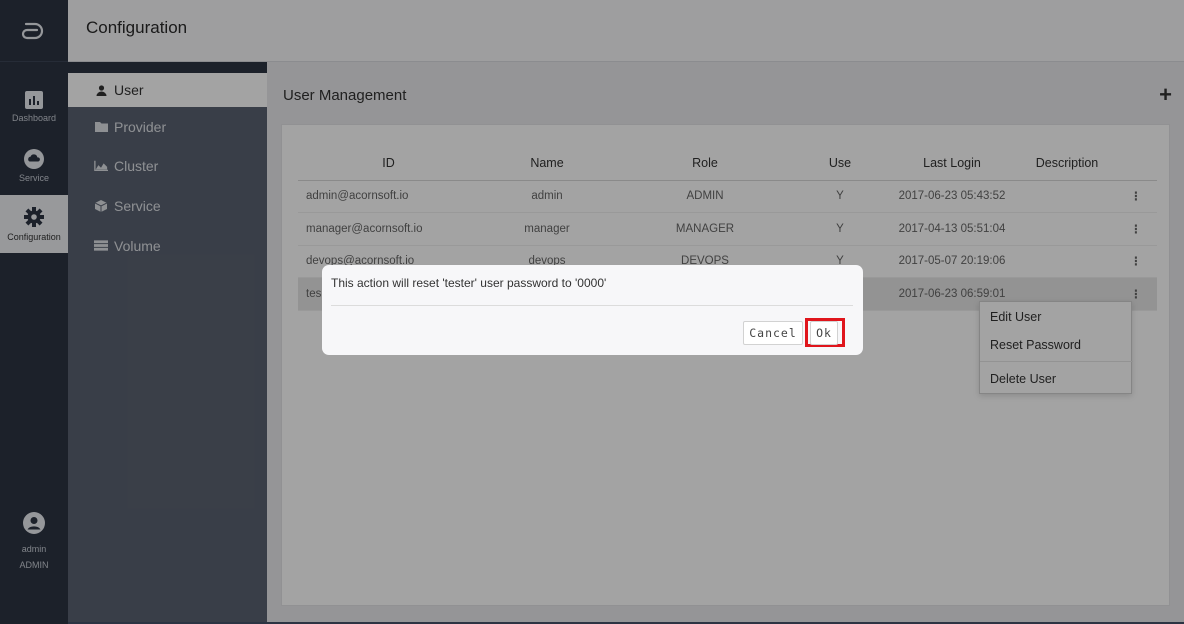 The height and width of the screenshot is (624, 1184). What do you see at coordinates (824, 333) in the screenshot?
I see `ok-button: Ok` at bounding box center [824, 333].